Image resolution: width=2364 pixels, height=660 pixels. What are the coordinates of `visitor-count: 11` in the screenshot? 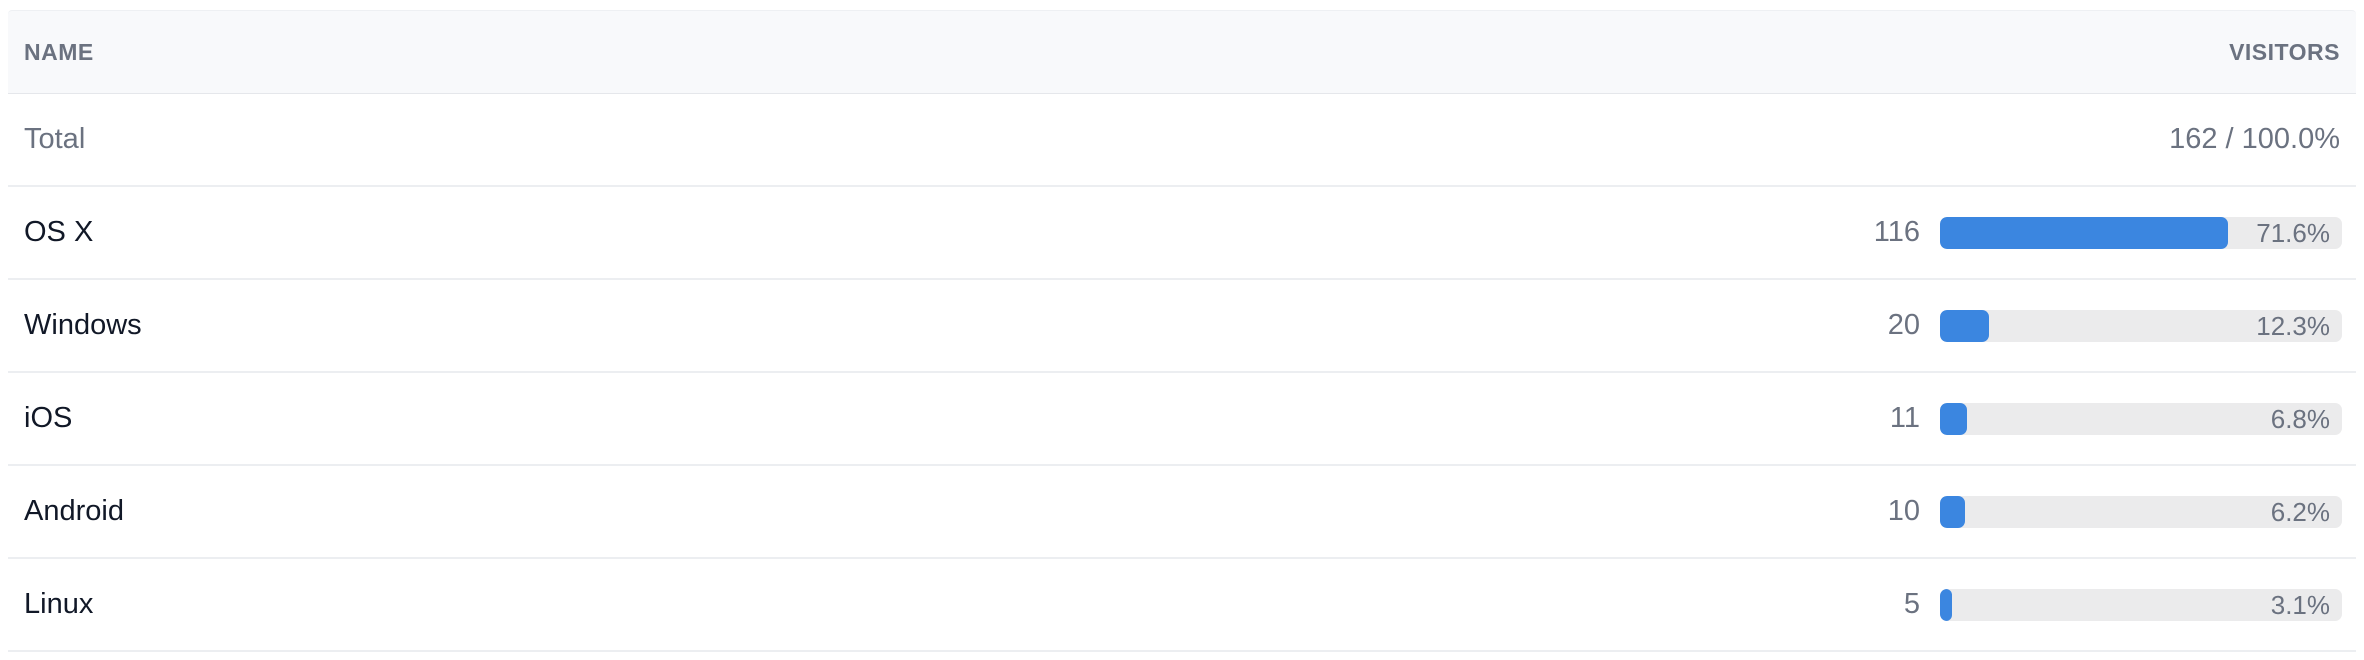 It's located at (1904, 418).